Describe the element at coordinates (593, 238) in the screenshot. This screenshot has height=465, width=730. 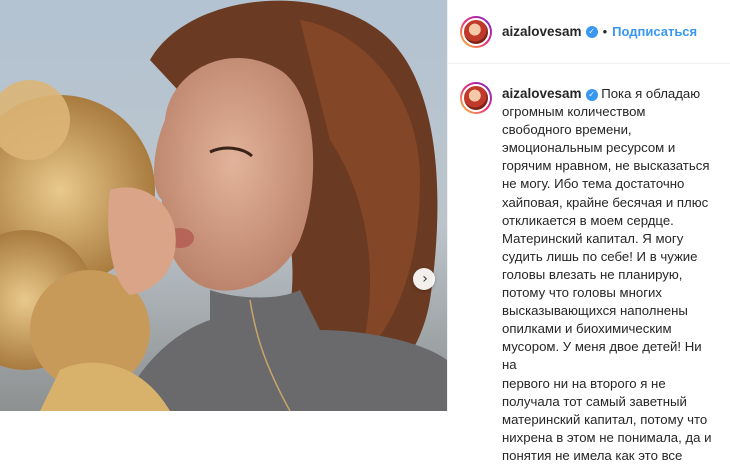
I see `caption-line: Материнский капитал. Я могу` at that location.